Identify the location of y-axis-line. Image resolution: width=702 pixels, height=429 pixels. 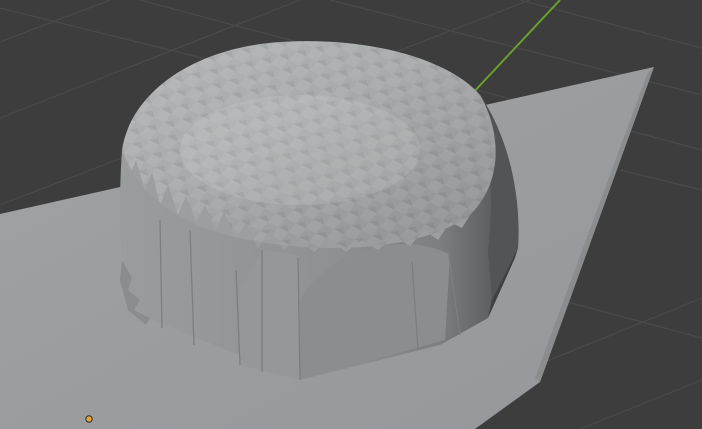
(515, 48).